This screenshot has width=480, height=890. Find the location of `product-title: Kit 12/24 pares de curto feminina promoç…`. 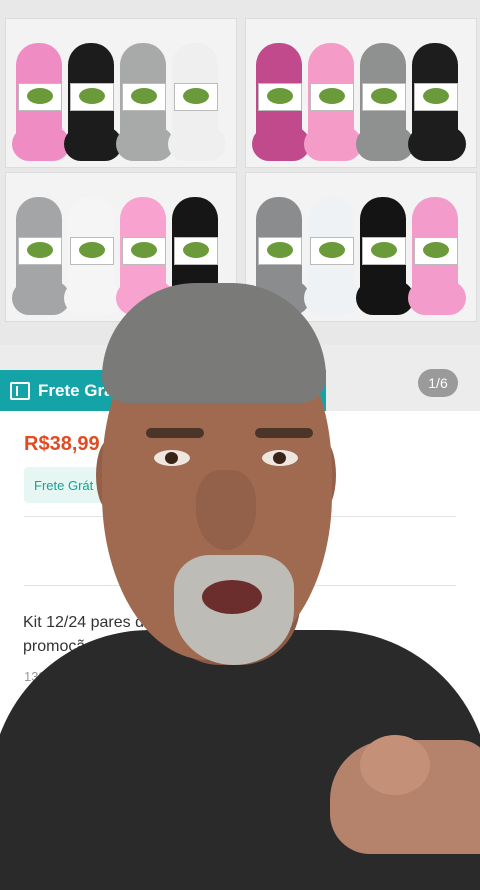

product-title: Kit 12/24 pares de curto feminina promoç… is located at coordinates (233, 635).